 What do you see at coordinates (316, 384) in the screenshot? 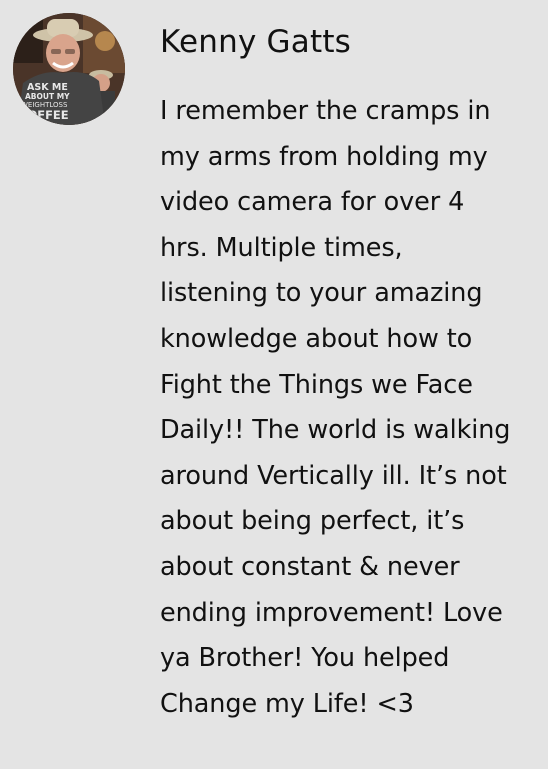
I see `comment-text-line: Fight the Things we Face` at bounding box center [316, 384].